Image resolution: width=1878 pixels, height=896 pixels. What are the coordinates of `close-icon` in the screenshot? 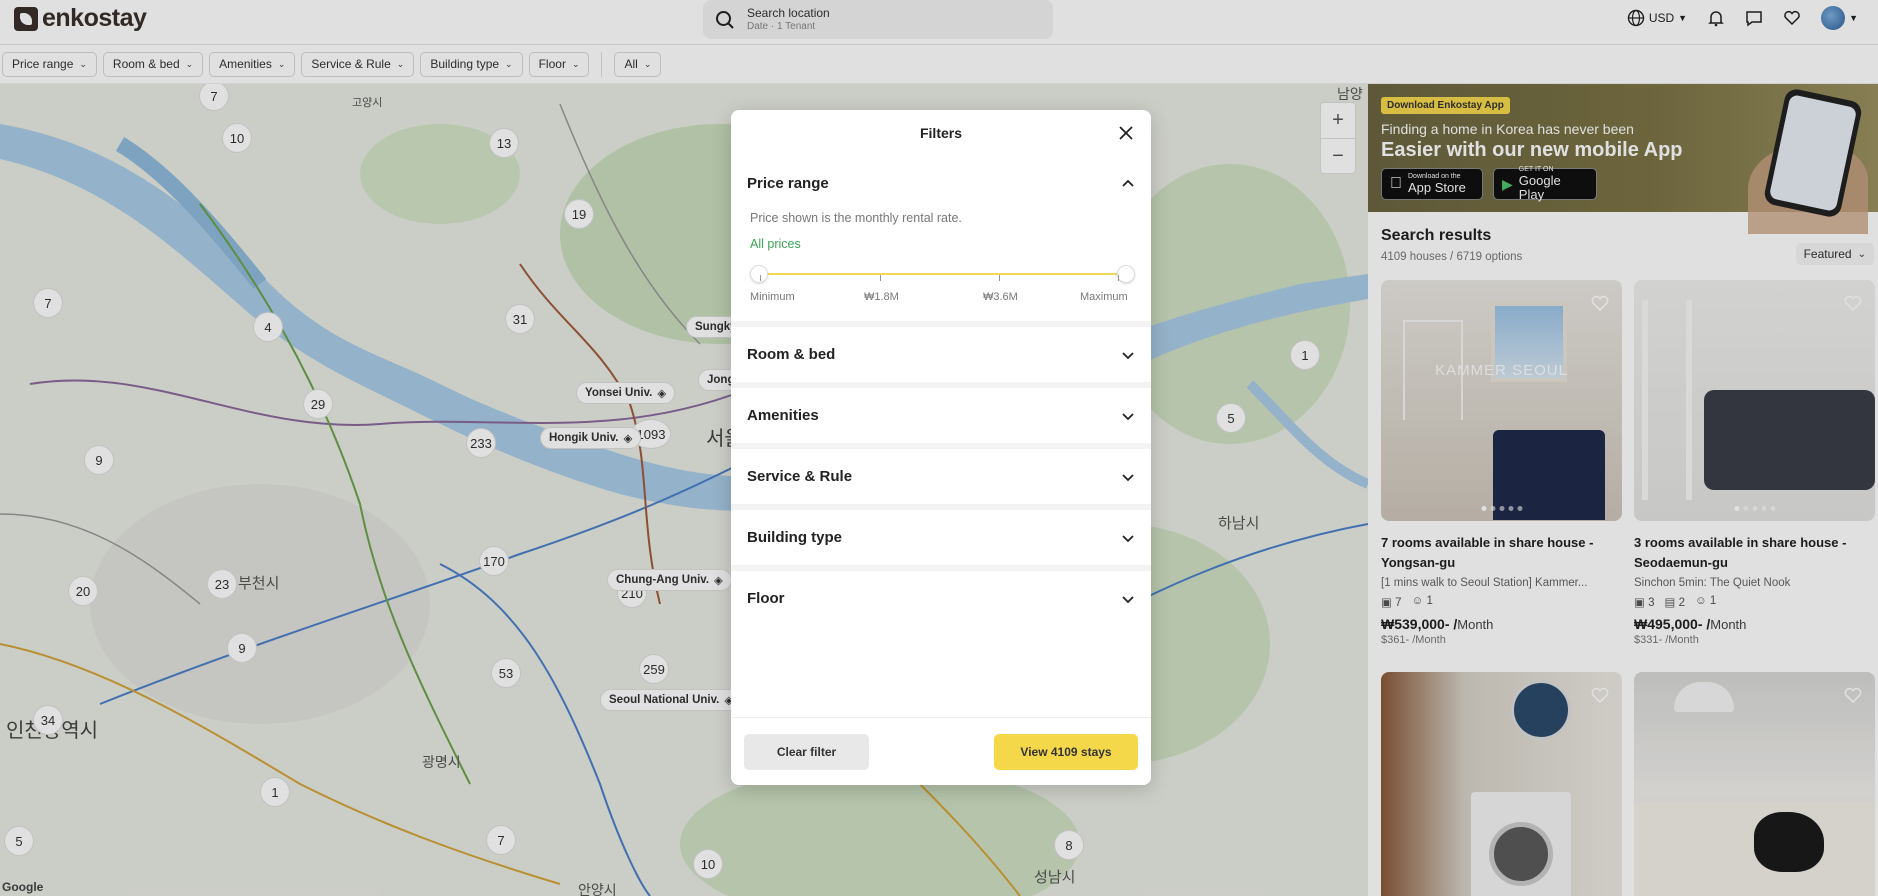 It's located at (1126, 133).